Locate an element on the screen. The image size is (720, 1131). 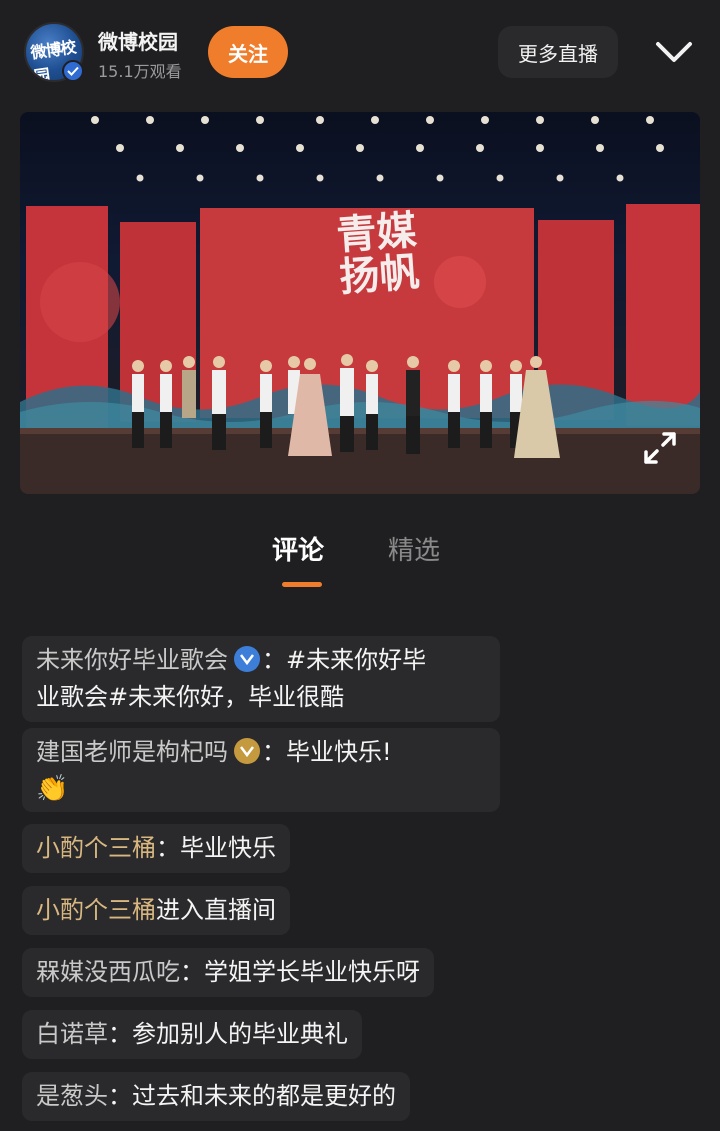
comment-item: 槑媒没西瓜吃：学姐学长毕业快乐呀 is located at coordinates (228, 972).